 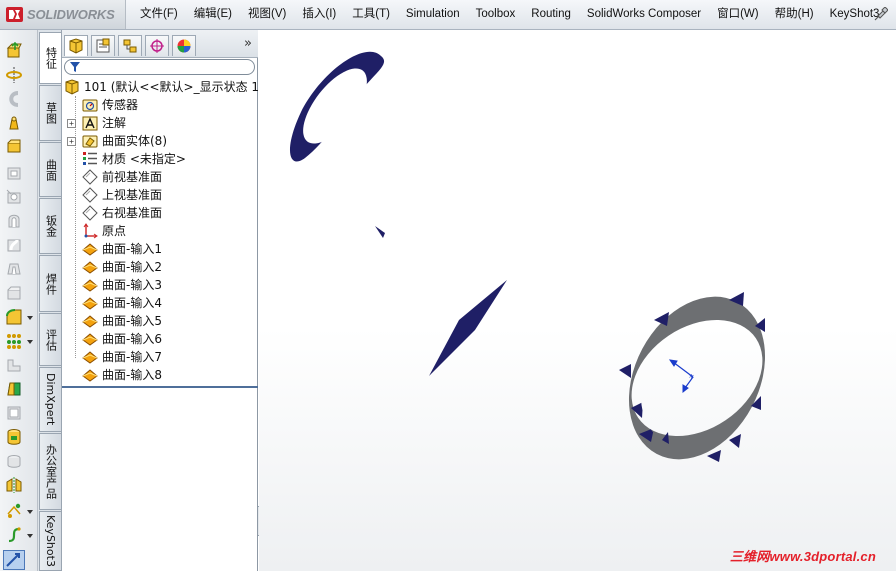 I want to click on tab-label: 焊件, so click(x=51, y=283).